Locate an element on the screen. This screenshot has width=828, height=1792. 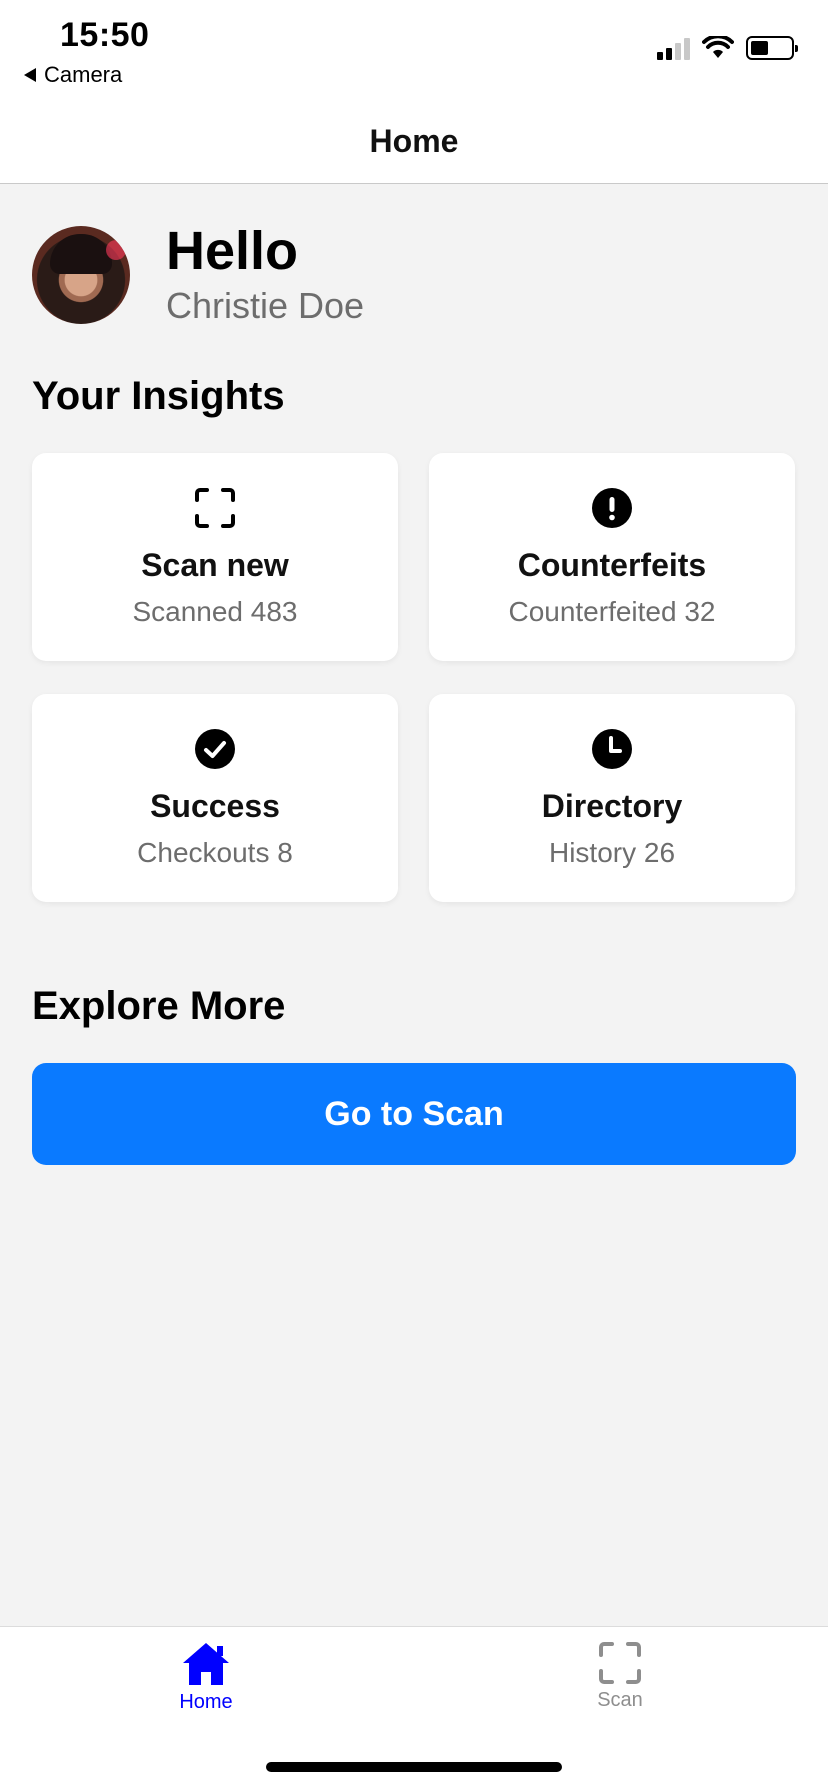
status-icons is located at coordinates (727, 48).